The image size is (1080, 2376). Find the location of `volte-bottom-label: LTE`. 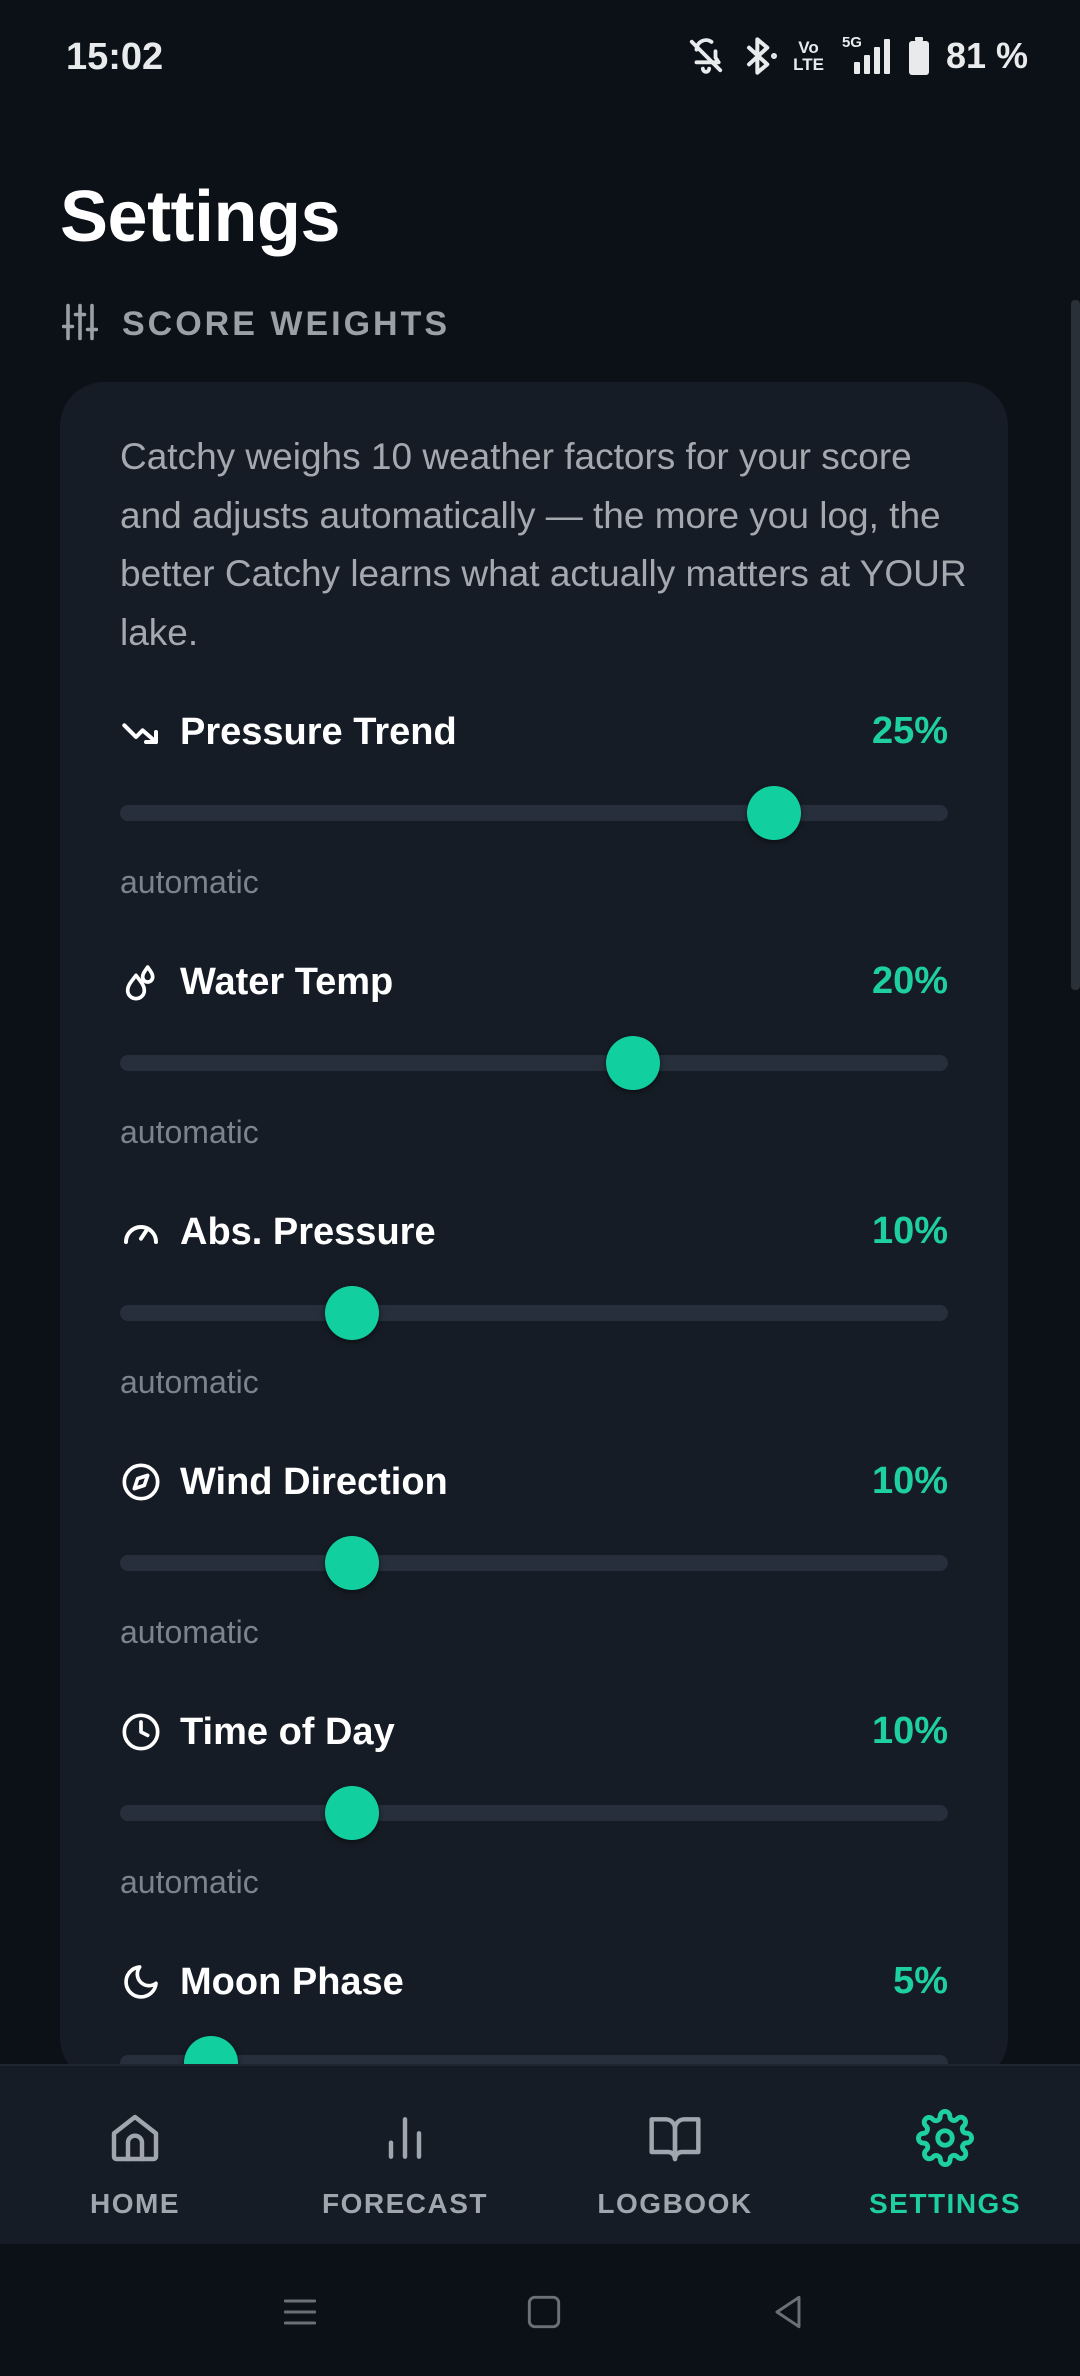

volte-bottom-label: LTE is located at coordinates (808, 64).